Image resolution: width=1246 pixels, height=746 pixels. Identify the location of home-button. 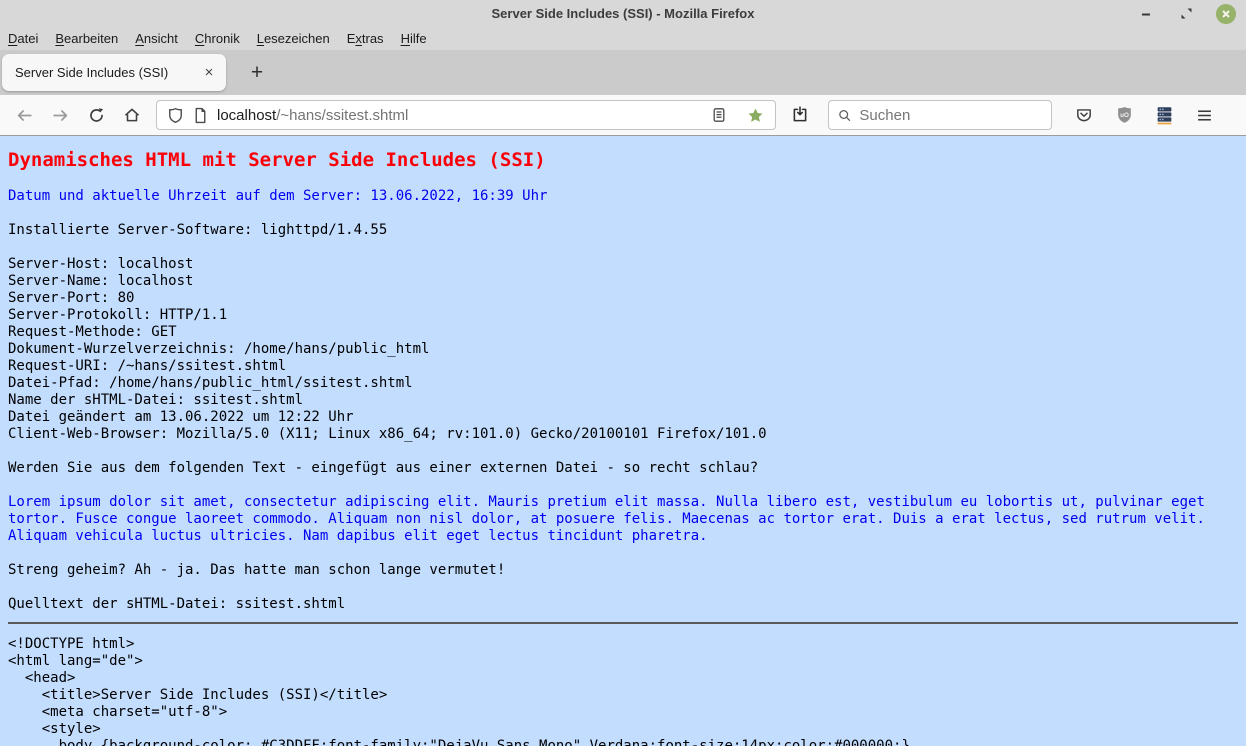
(132, 115).